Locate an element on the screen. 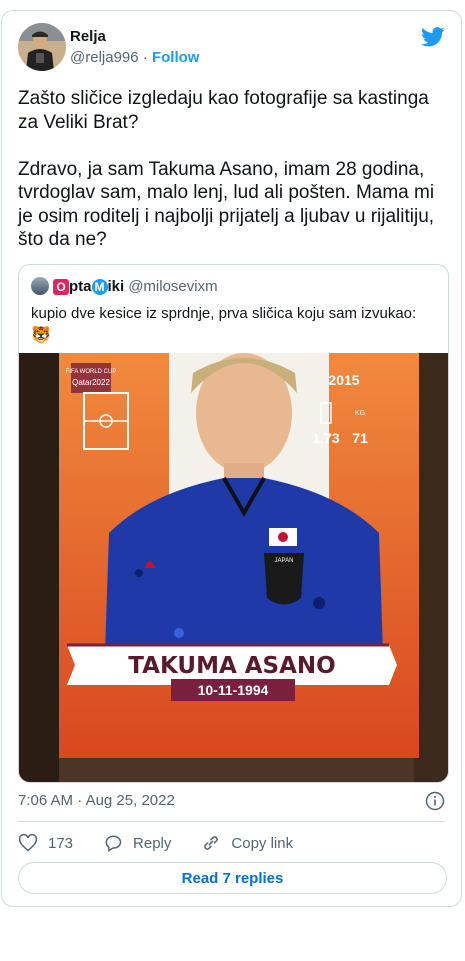  quoted-tweet-header: Opta Miki @milosevixm is located at coordinates (124, 286).